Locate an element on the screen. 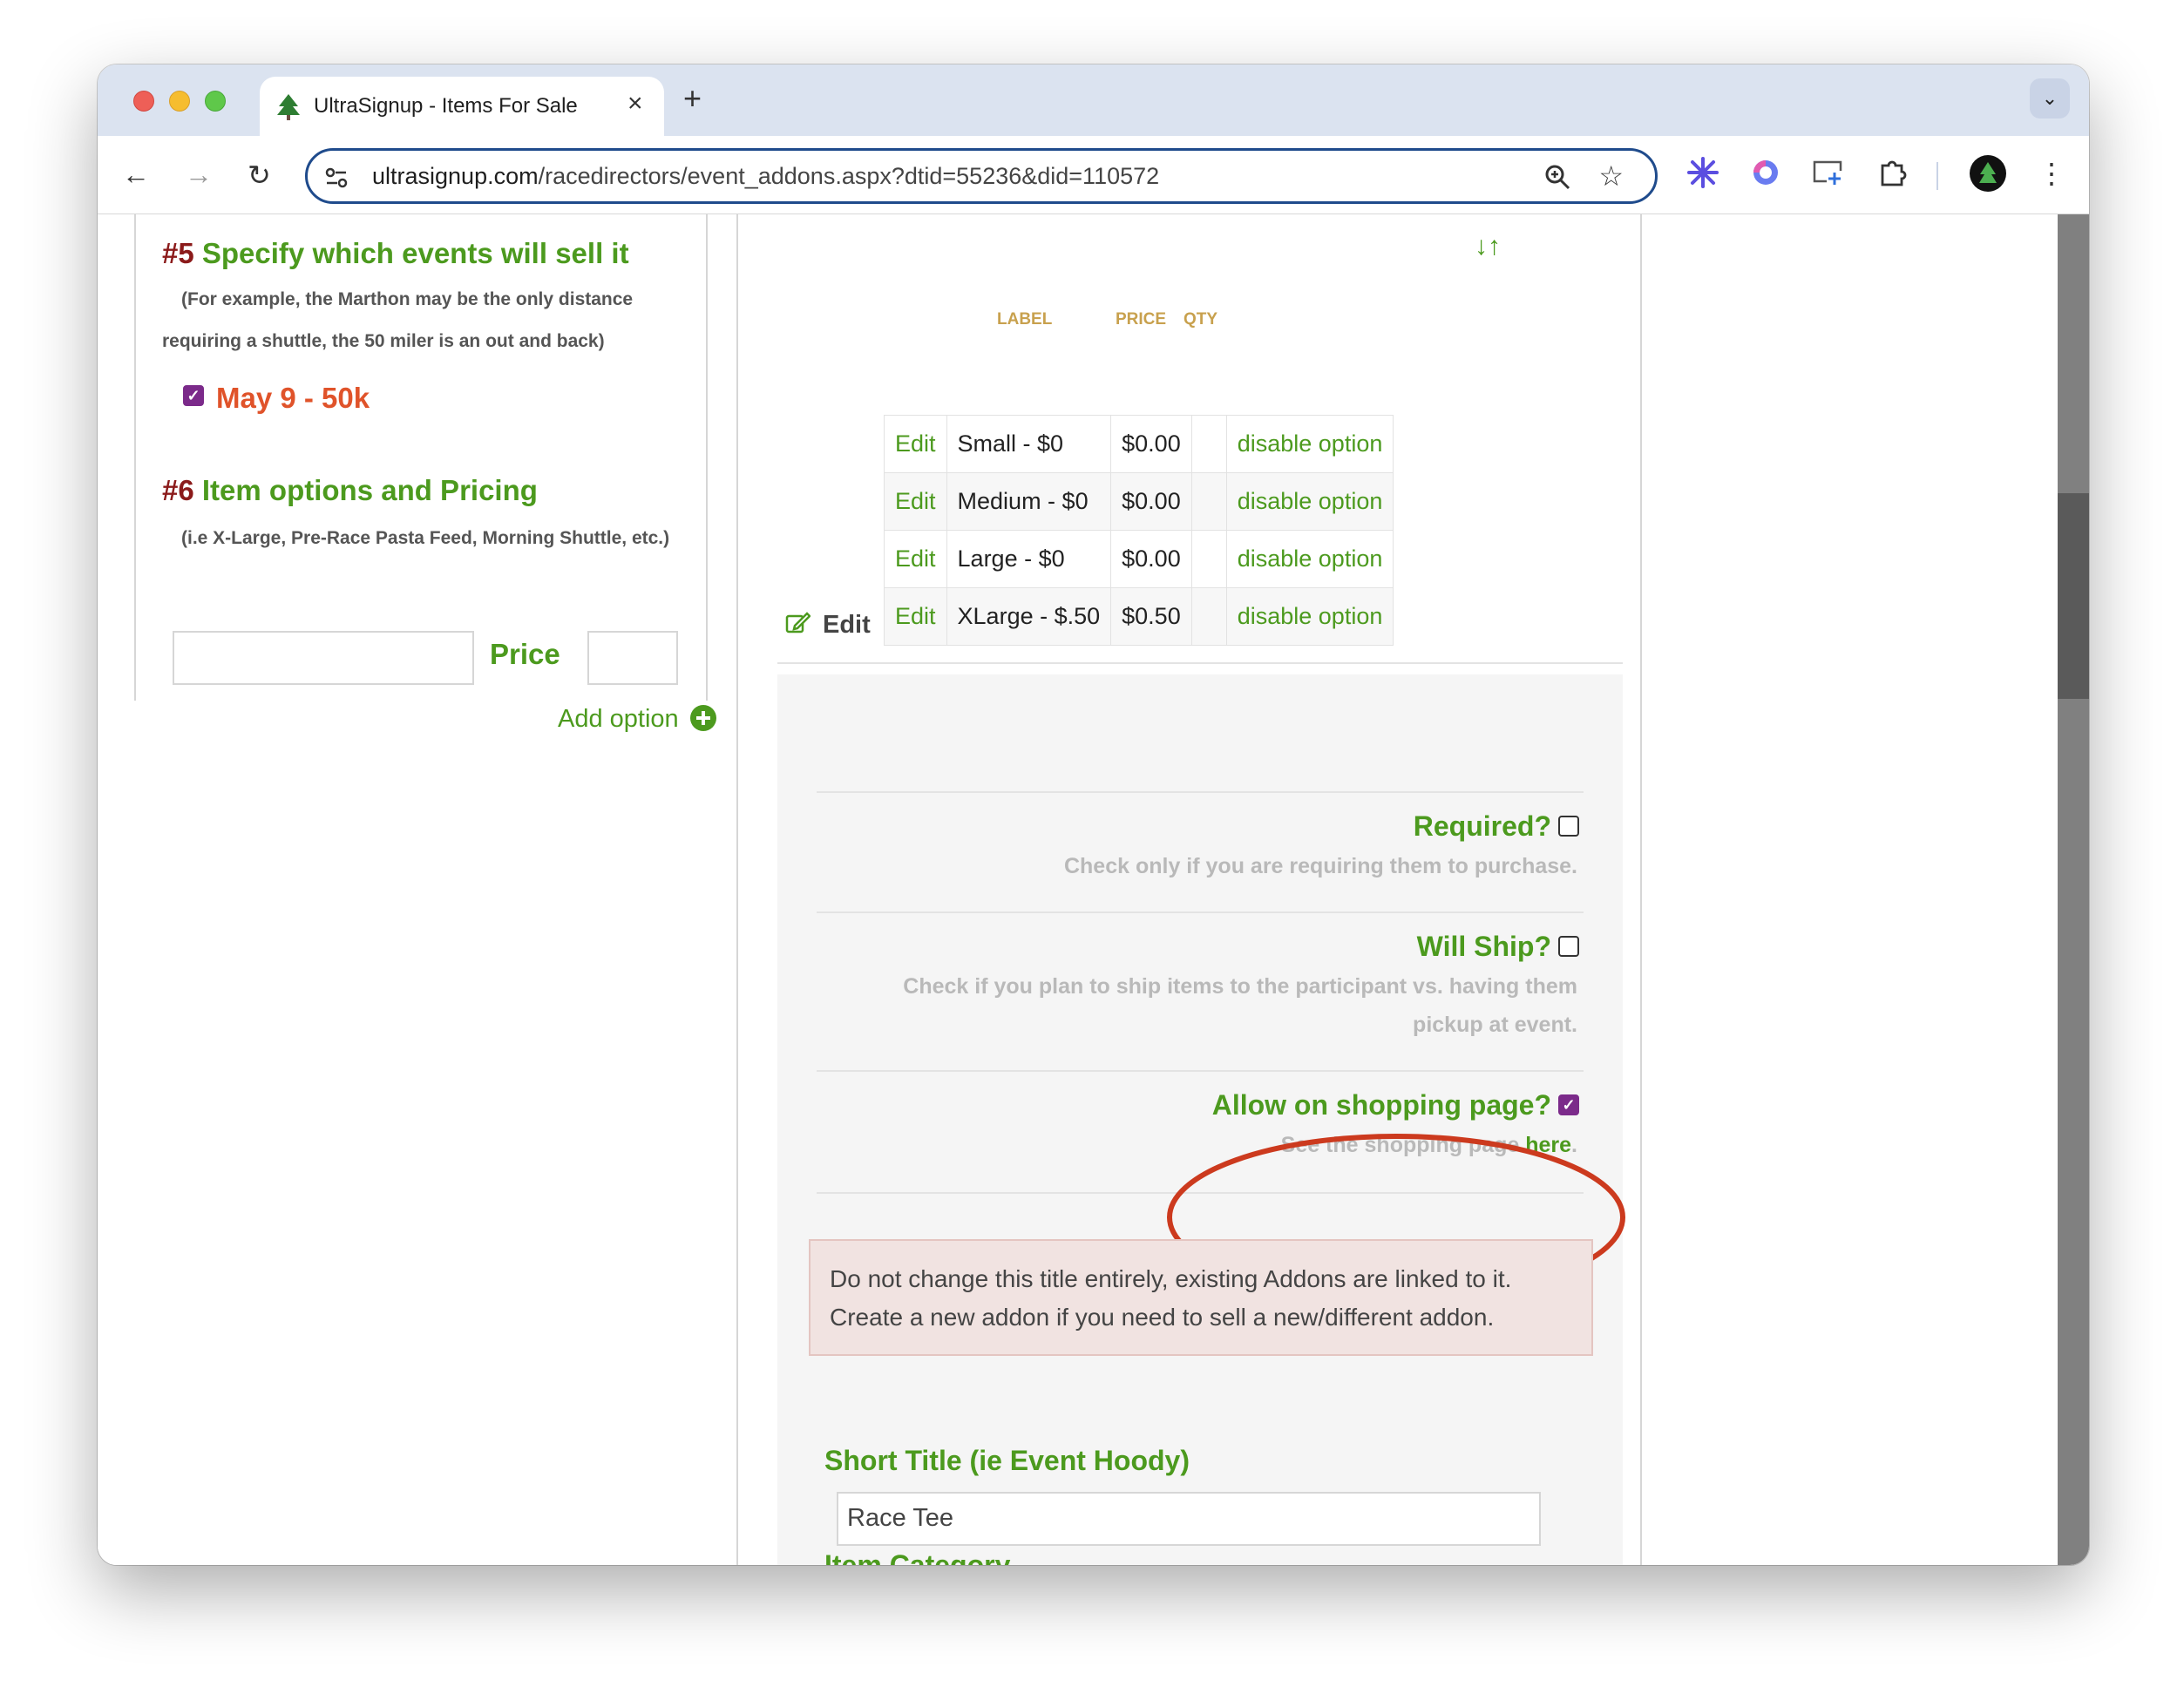 The width and height of the screenshot is (2184, 1694). extension-screen-add-icon is located at coordinates (1828, 174).